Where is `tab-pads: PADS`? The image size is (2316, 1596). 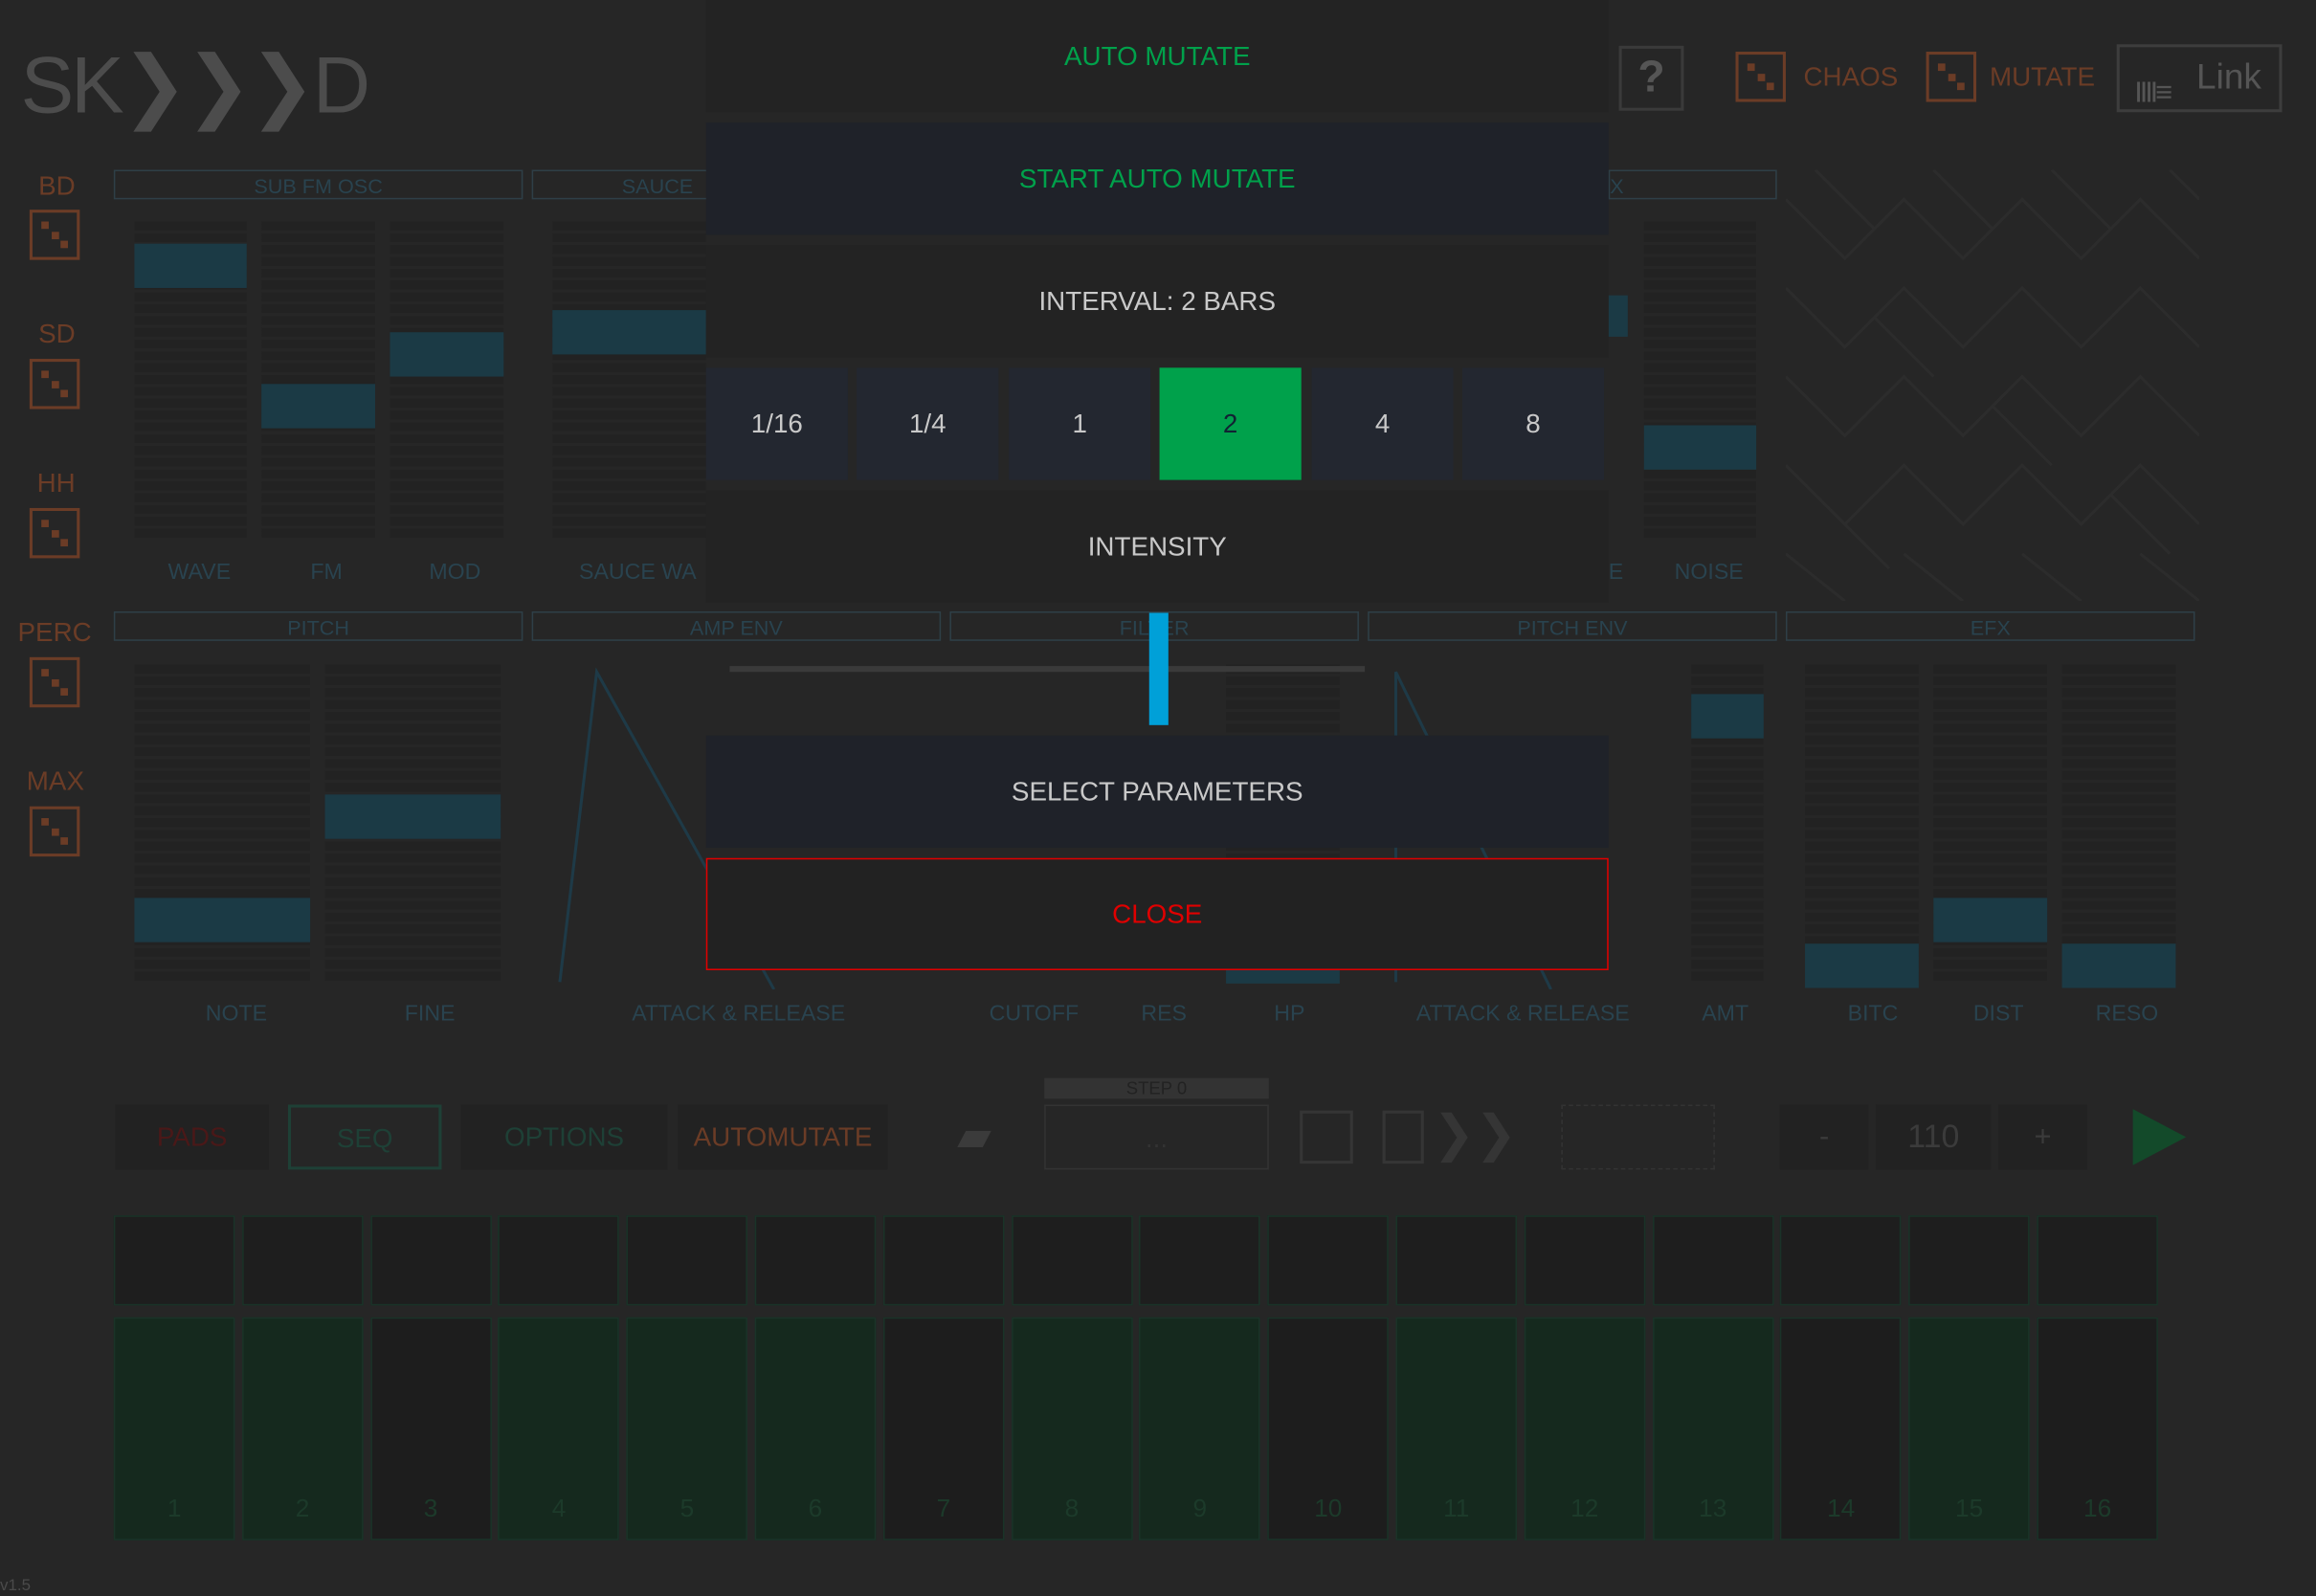
tab-pads: PADS is located at coordinates (192, 1137).